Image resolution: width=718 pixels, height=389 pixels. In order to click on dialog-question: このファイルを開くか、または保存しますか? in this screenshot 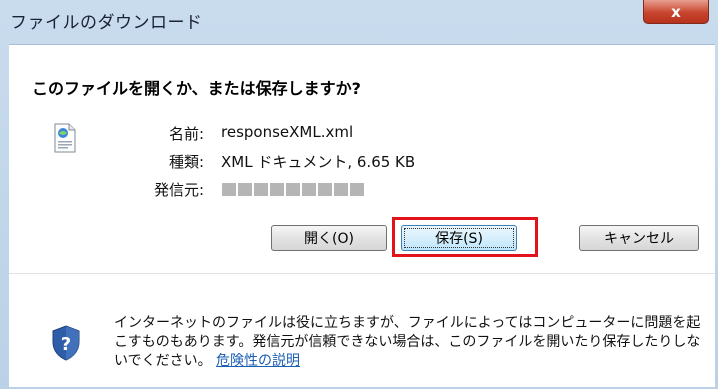, I will do `click(196, 88)`.